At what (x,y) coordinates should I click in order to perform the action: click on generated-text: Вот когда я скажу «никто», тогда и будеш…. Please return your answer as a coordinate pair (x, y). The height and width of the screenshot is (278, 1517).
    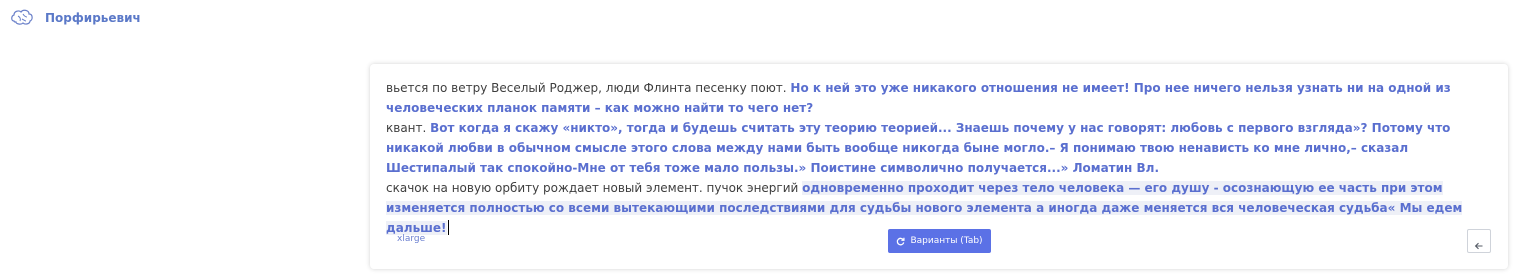
    Looking at the image, I should click on (918, 148).